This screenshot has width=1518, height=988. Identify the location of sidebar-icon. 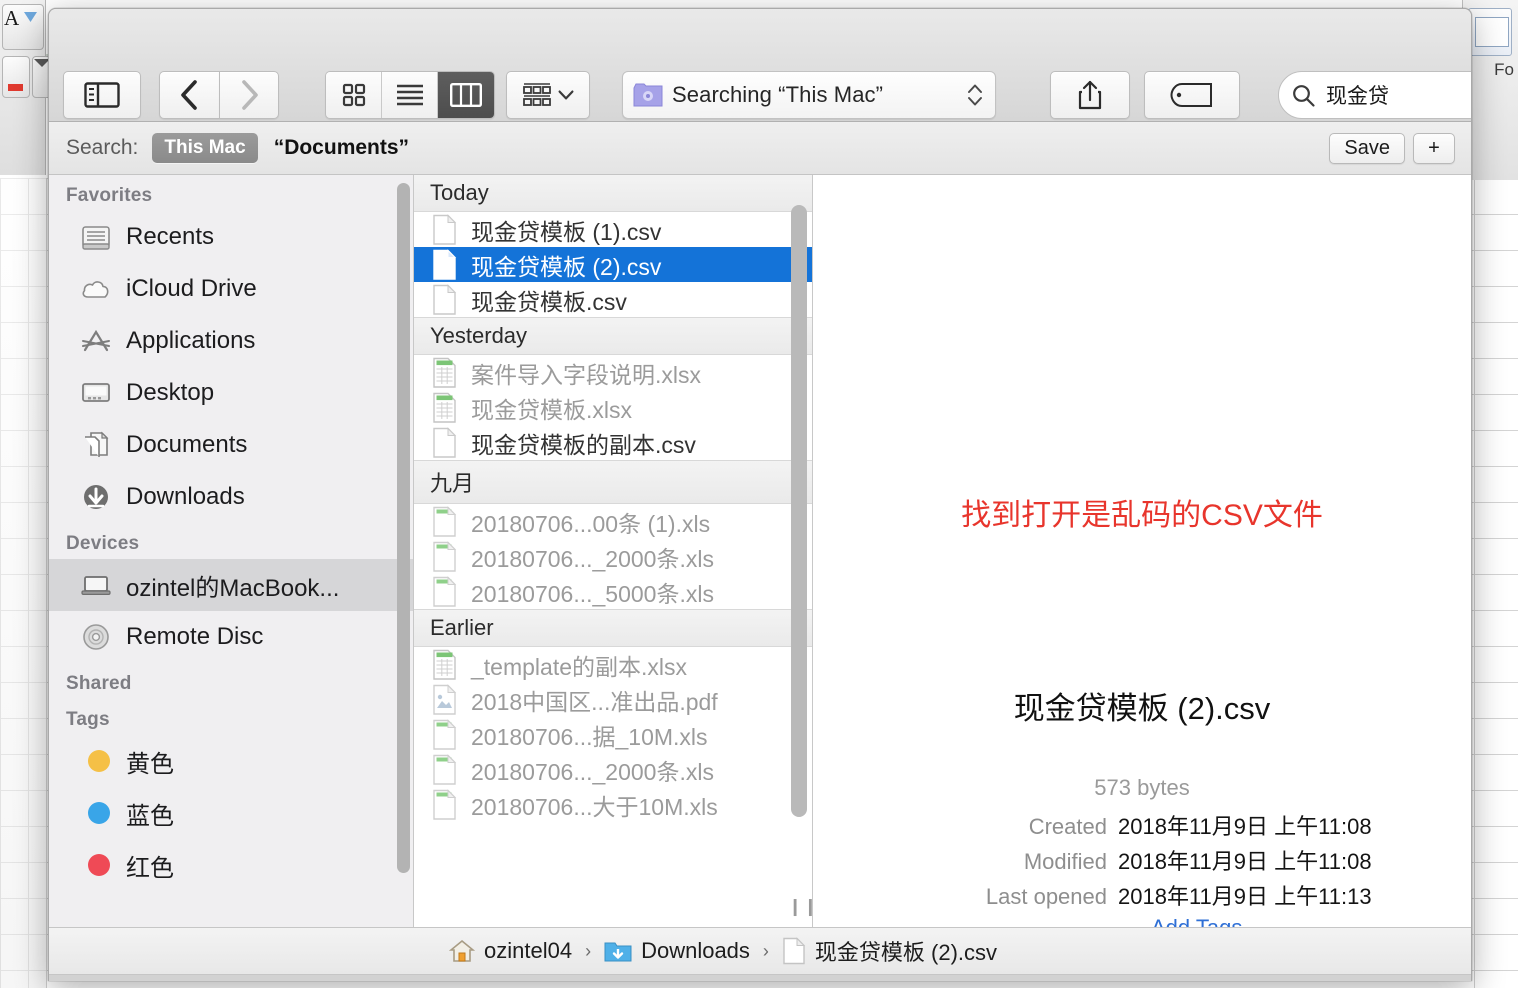
(102, 95).